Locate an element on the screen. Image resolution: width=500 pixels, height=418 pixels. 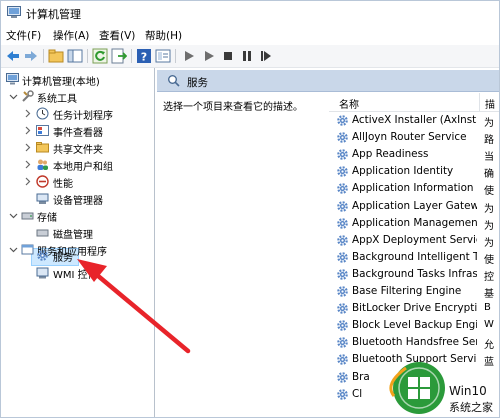
watermark-subtitle: 系统之家 is located at coordinates (471, 407).